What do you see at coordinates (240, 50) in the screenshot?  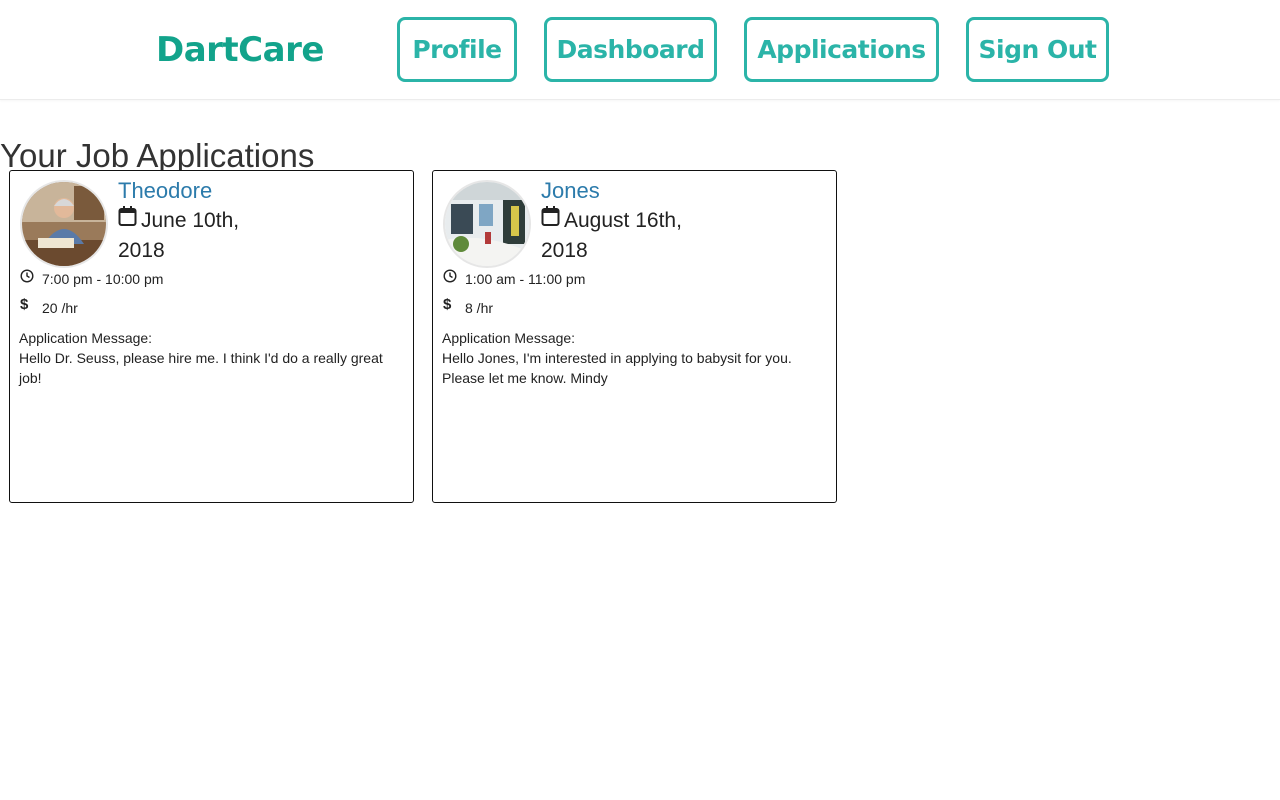 I see `brand-logo: DartCare` at bounding box center [240, 50].